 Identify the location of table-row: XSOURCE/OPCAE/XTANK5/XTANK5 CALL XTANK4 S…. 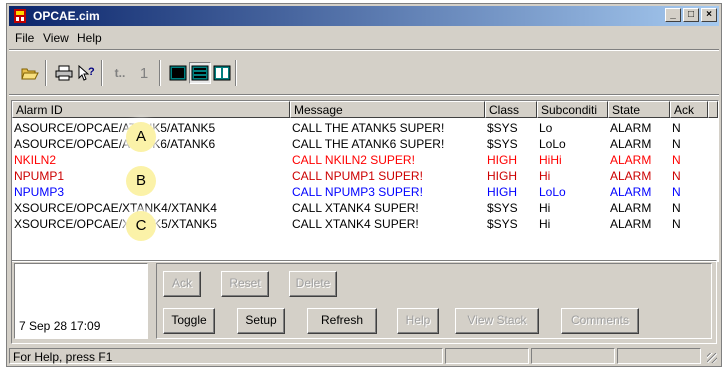
(365, 224).